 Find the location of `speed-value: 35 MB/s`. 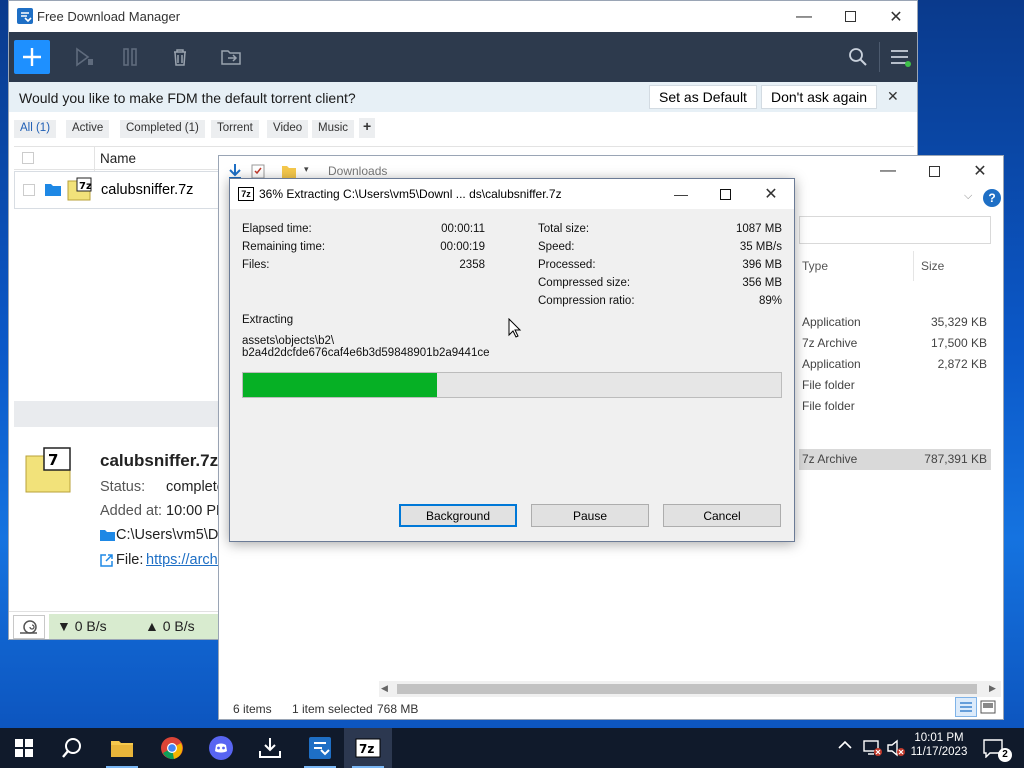

speed-value: 35 MB/s is located at coordinates (760, 247).